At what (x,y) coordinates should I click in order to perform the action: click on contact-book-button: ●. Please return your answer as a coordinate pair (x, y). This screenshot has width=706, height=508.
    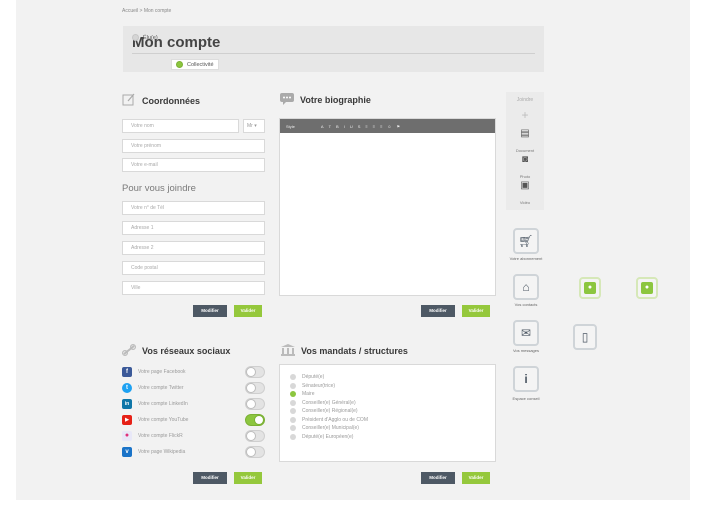
    Looking at the image, I should click on (647, 288).